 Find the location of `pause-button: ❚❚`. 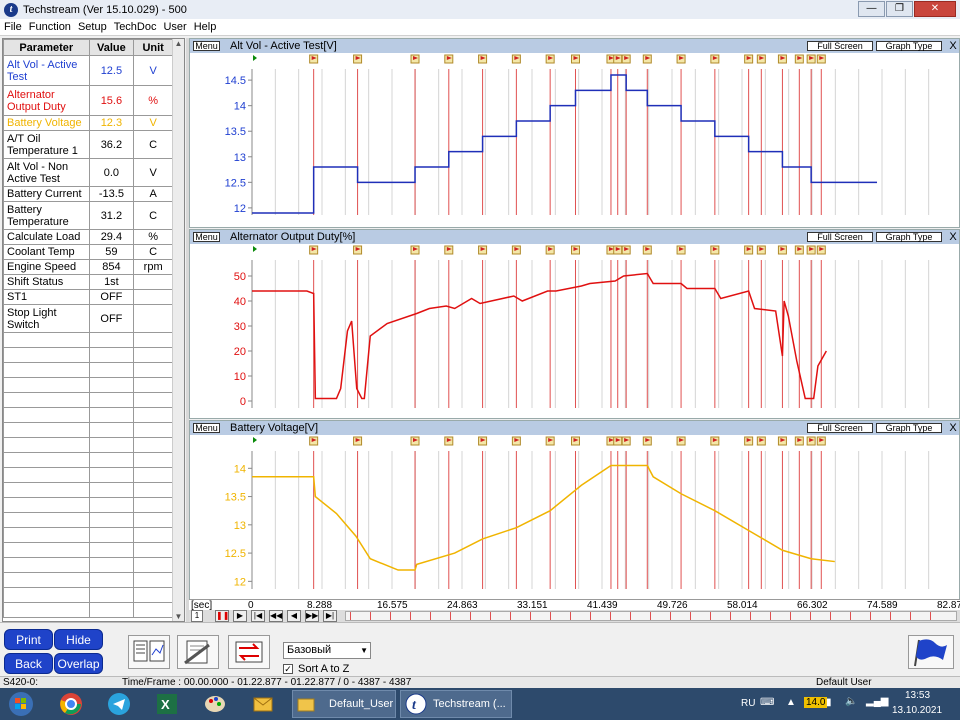

pause-button: ❚❚ is located at coordinates (222, 616).